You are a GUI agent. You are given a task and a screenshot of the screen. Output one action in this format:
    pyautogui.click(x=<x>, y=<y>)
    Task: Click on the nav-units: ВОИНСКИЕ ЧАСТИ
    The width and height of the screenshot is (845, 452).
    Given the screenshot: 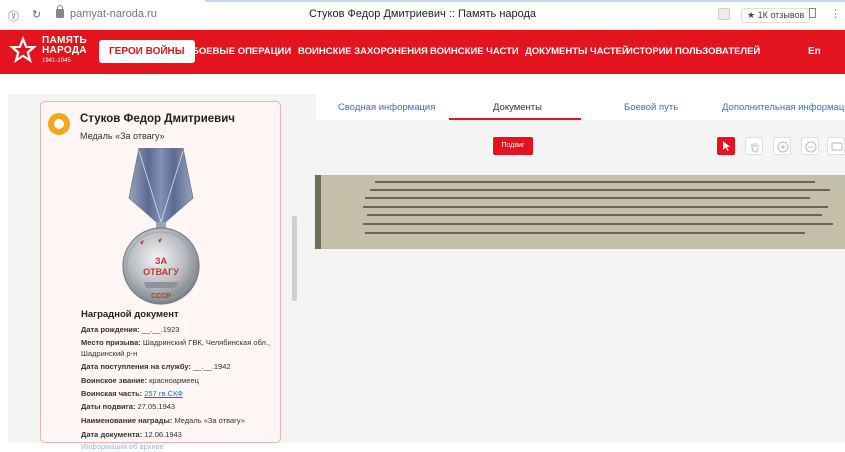 What is the action you would take?
    pyautogui.click(x=474, y=51)
    